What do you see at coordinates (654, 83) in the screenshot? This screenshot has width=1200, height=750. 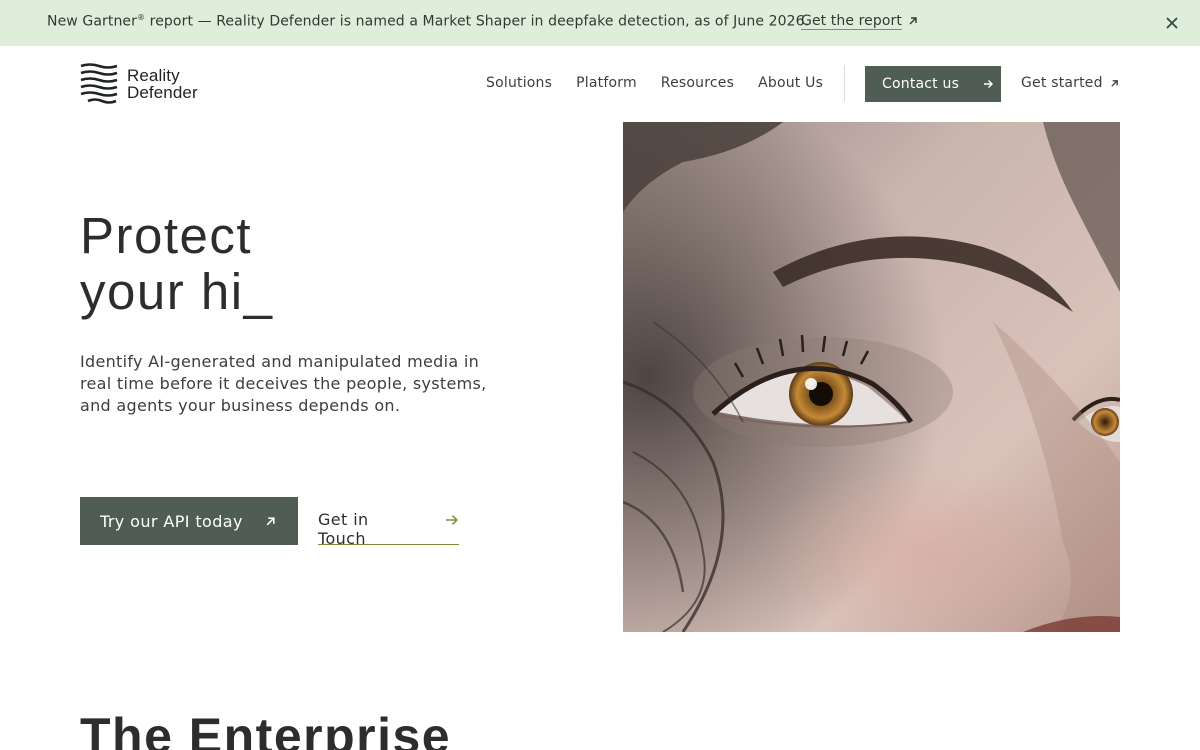 I see `main-nav: Solutions Platform Resources About Us` at bounding box center [654, 83].